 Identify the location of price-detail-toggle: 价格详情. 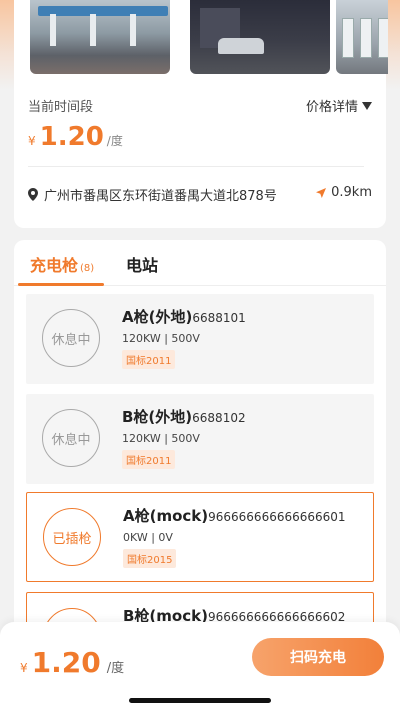
(339, 105).